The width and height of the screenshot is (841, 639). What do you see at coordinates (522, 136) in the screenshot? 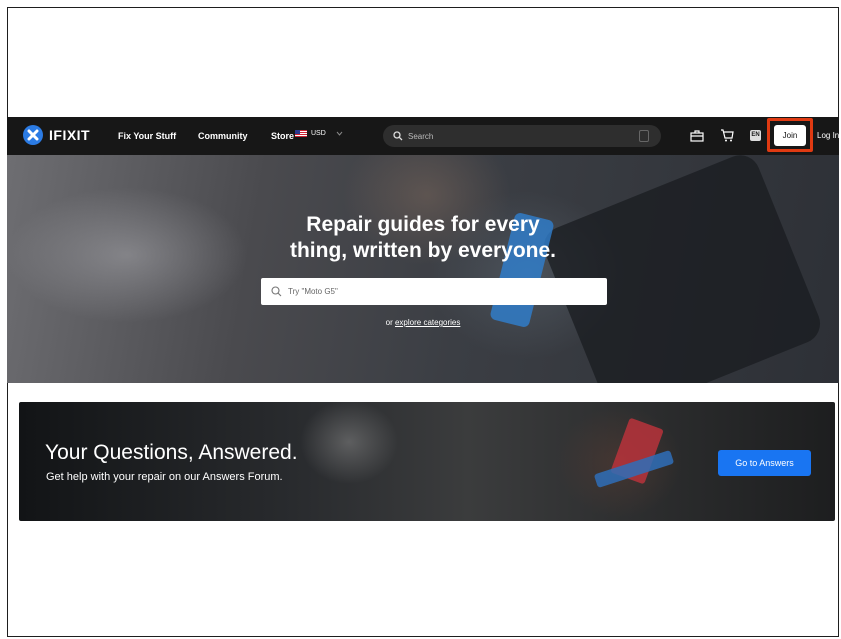
I see `nav-search-input: Search` at bounding box center [522, 136].